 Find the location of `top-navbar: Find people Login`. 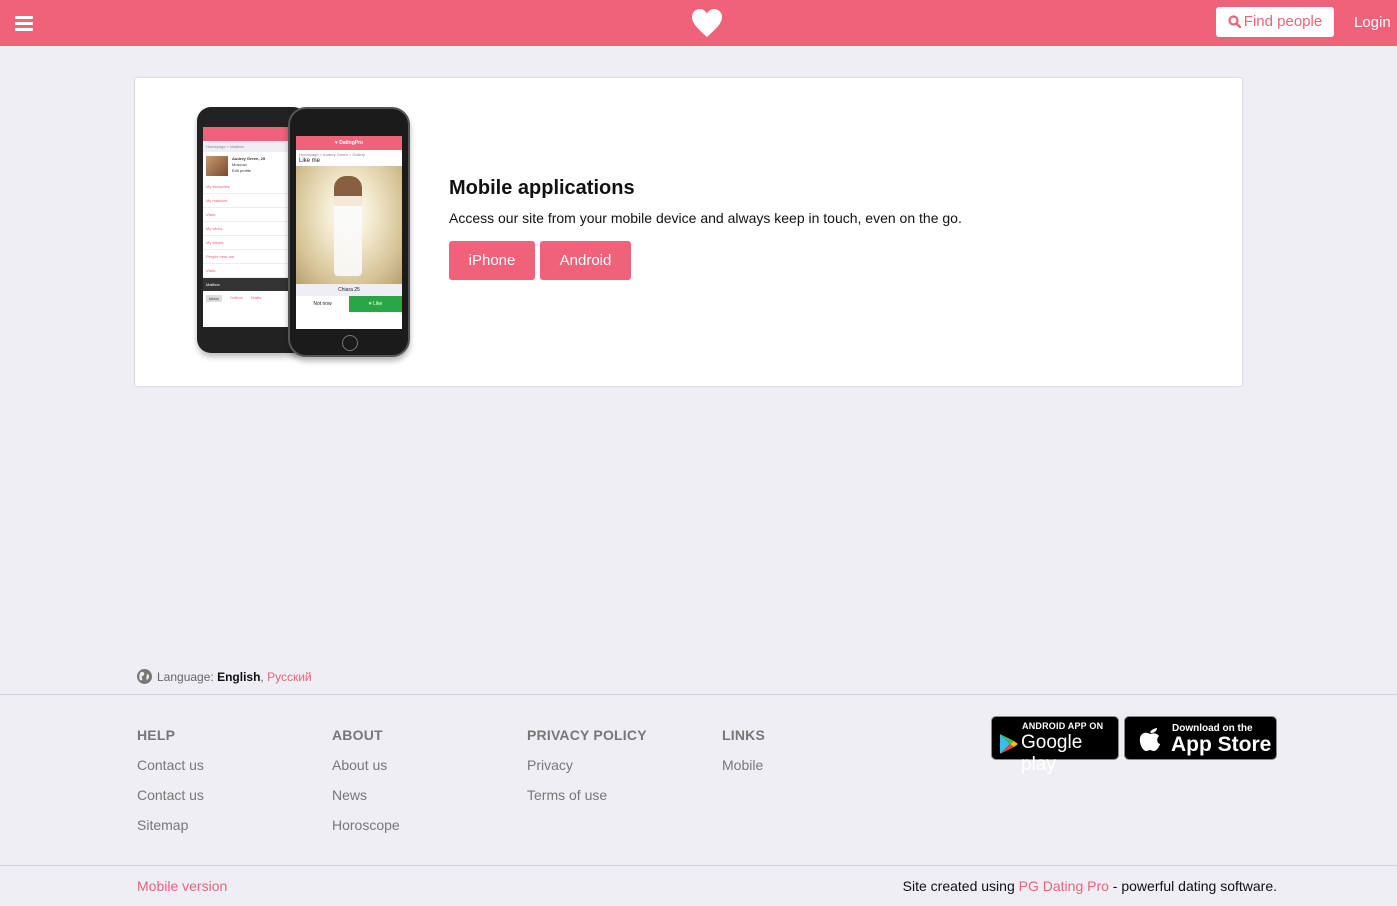

top-navbar: Find people Login is located at coordinates (698, 23).